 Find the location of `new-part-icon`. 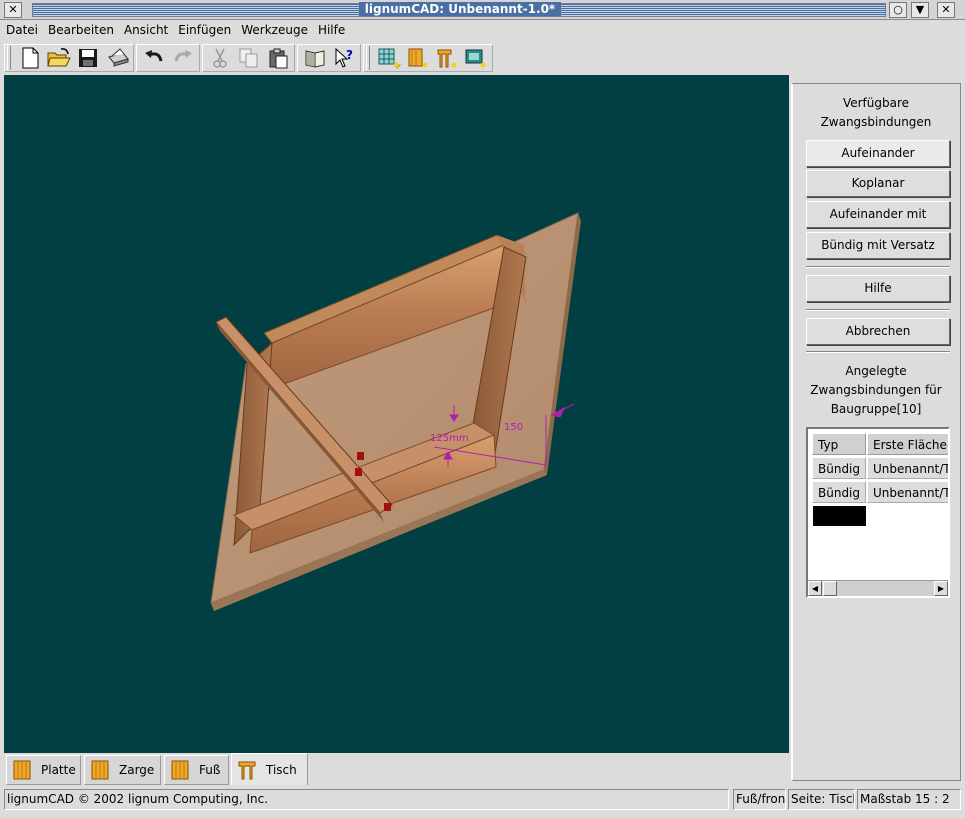

new-part-icon is located at coordinates (417, 58).